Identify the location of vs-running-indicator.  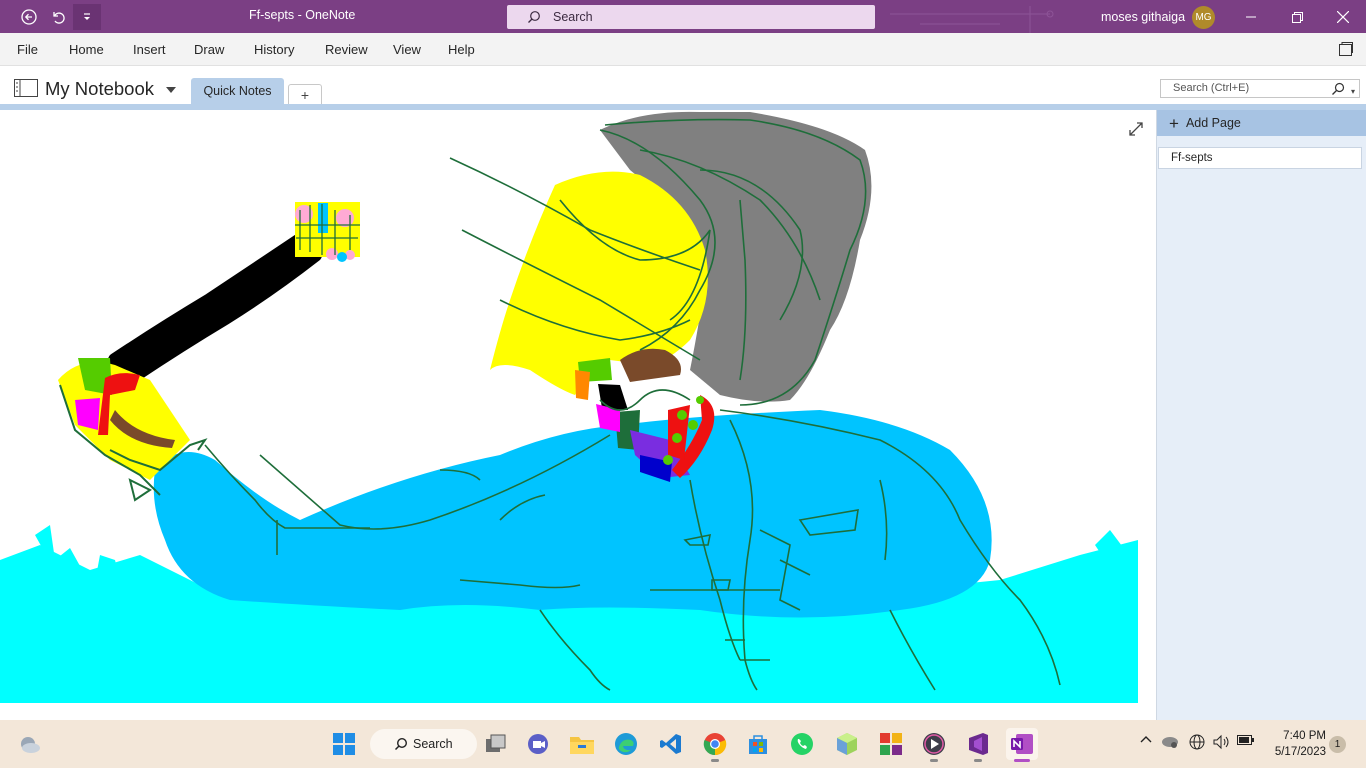
(978, 760).